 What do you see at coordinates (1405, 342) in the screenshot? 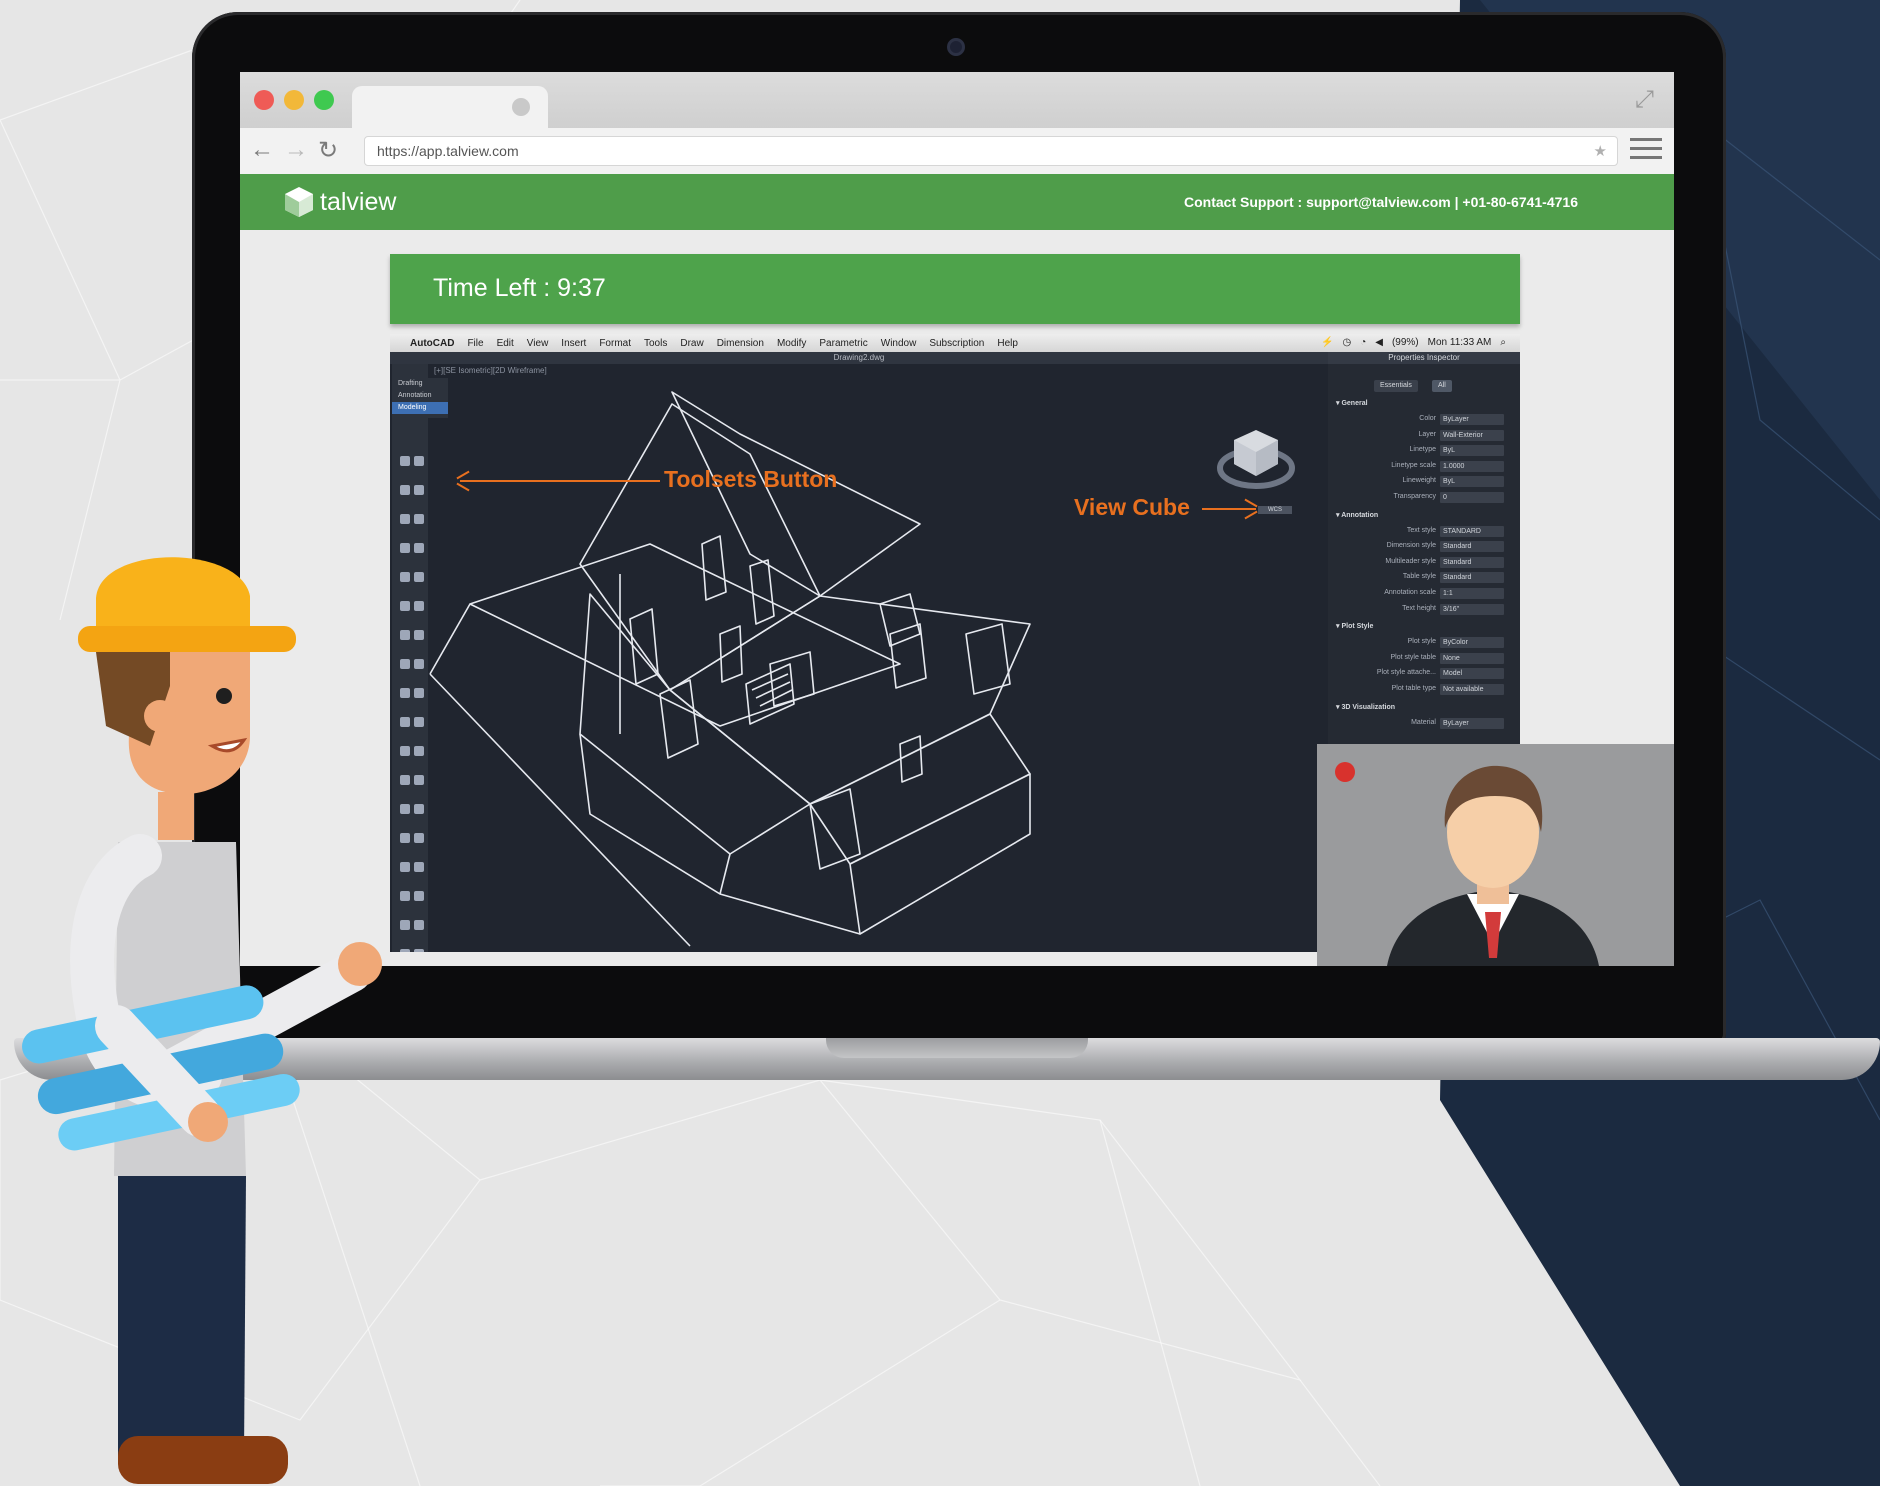
I see `battery-percent: (99%)` at bounding box center [1405, 342].